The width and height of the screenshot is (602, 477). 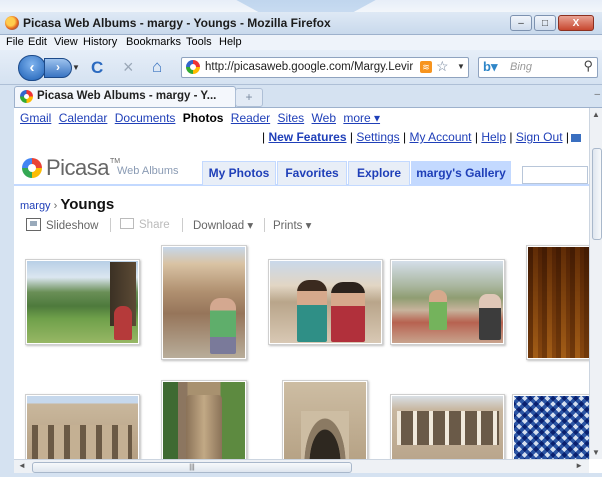 I want to click on close-button: X, so click(x=576, y=23).